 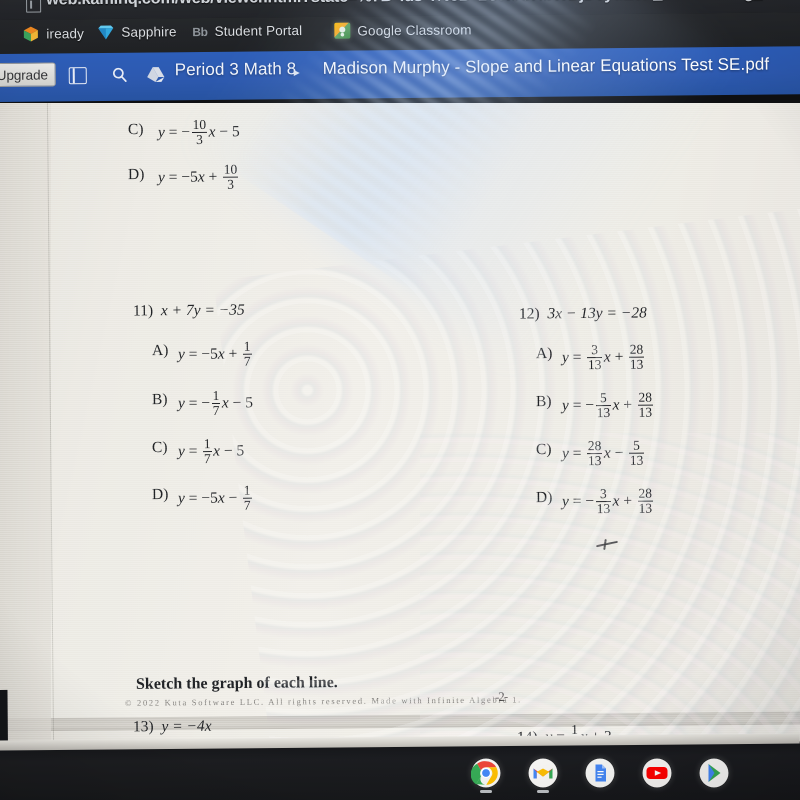 What do you see at coordinates (529, 314) in the screenshot?
I see `problem-12-number: 12)` at bounding box center [529, 314].